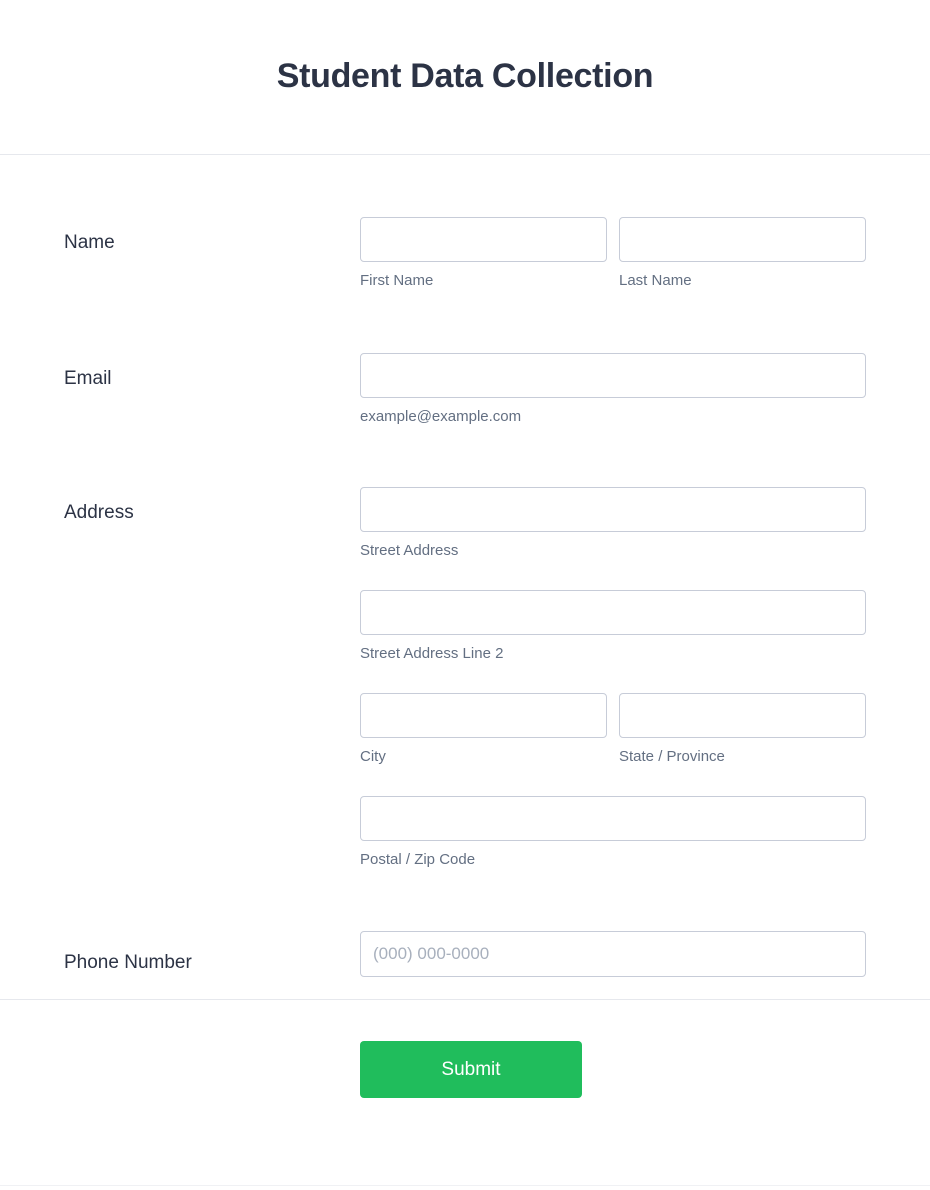 This screenshot has height=1190, width=930. I want to click on form-field-phone-number: Phone Number, so click(465, 934).